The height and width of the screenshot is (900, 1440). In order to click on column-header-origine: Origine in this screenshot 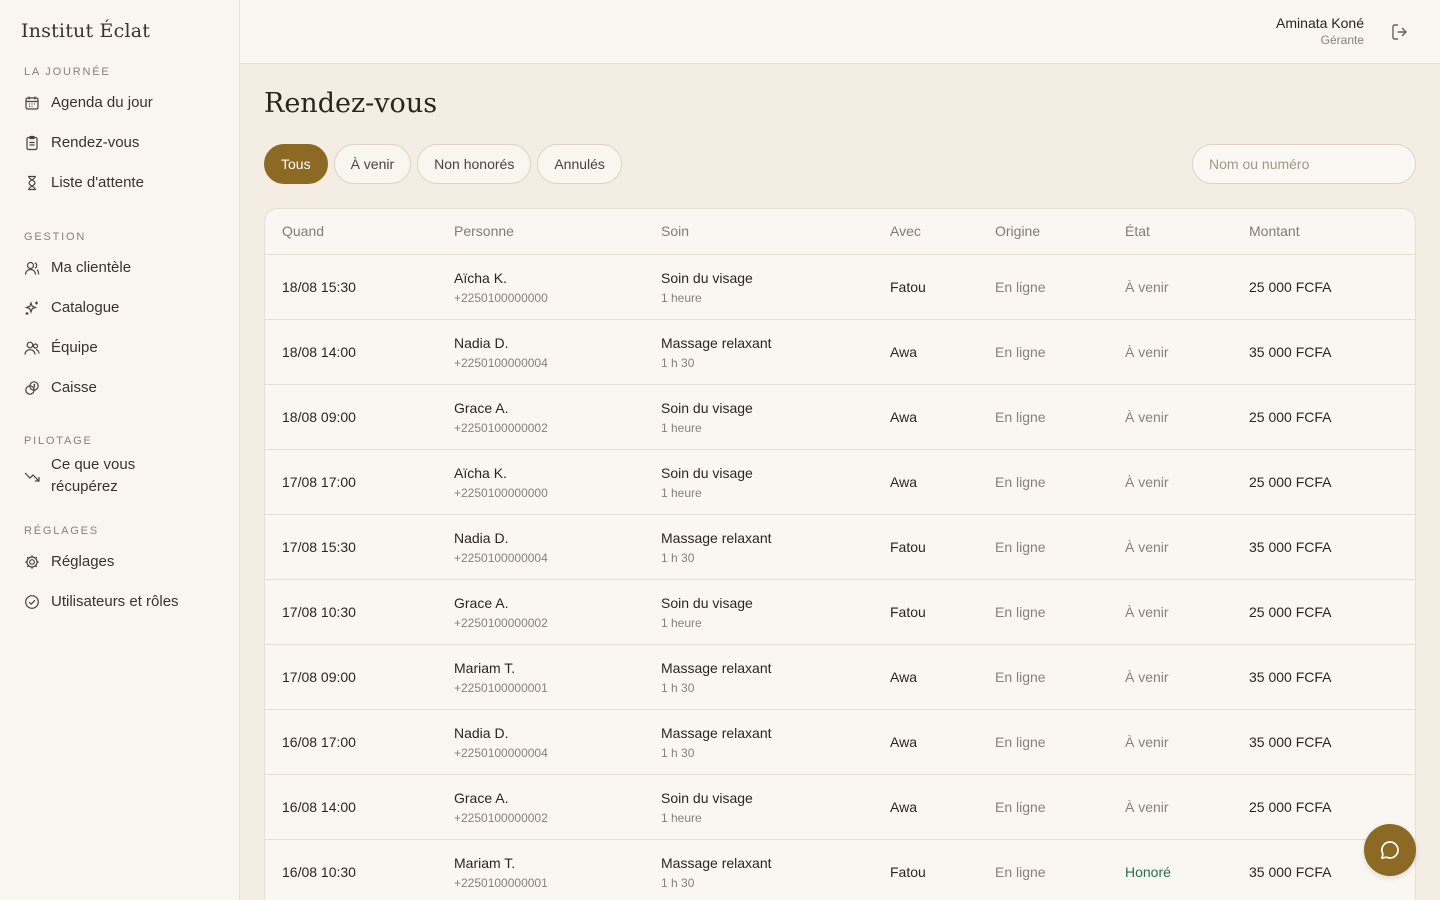, I will do `click(1018, 231)`.